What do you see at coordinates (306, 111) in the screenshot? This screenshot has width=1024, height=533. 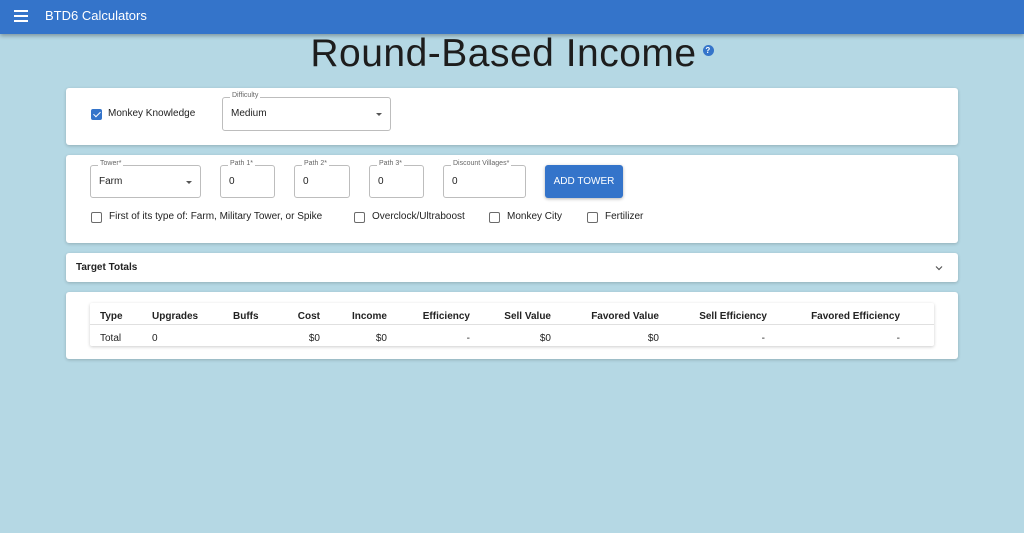 I see `difficulty-select: Difficulty Medium` at bounding box center [306, 111].